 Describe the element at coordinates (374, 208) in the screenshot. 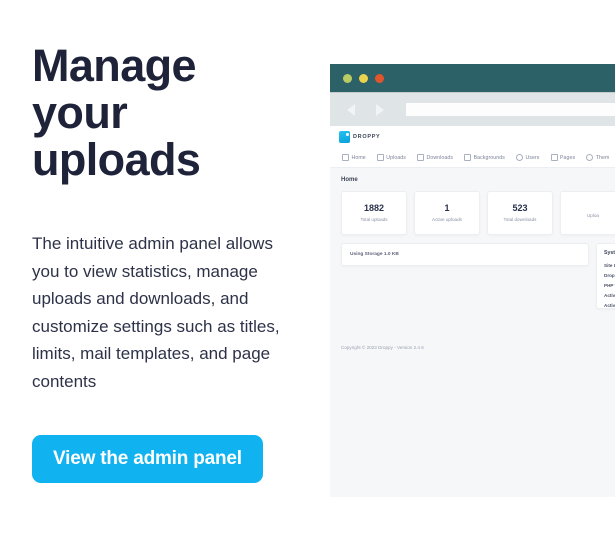

I see `stat-value: 1882` at that location.